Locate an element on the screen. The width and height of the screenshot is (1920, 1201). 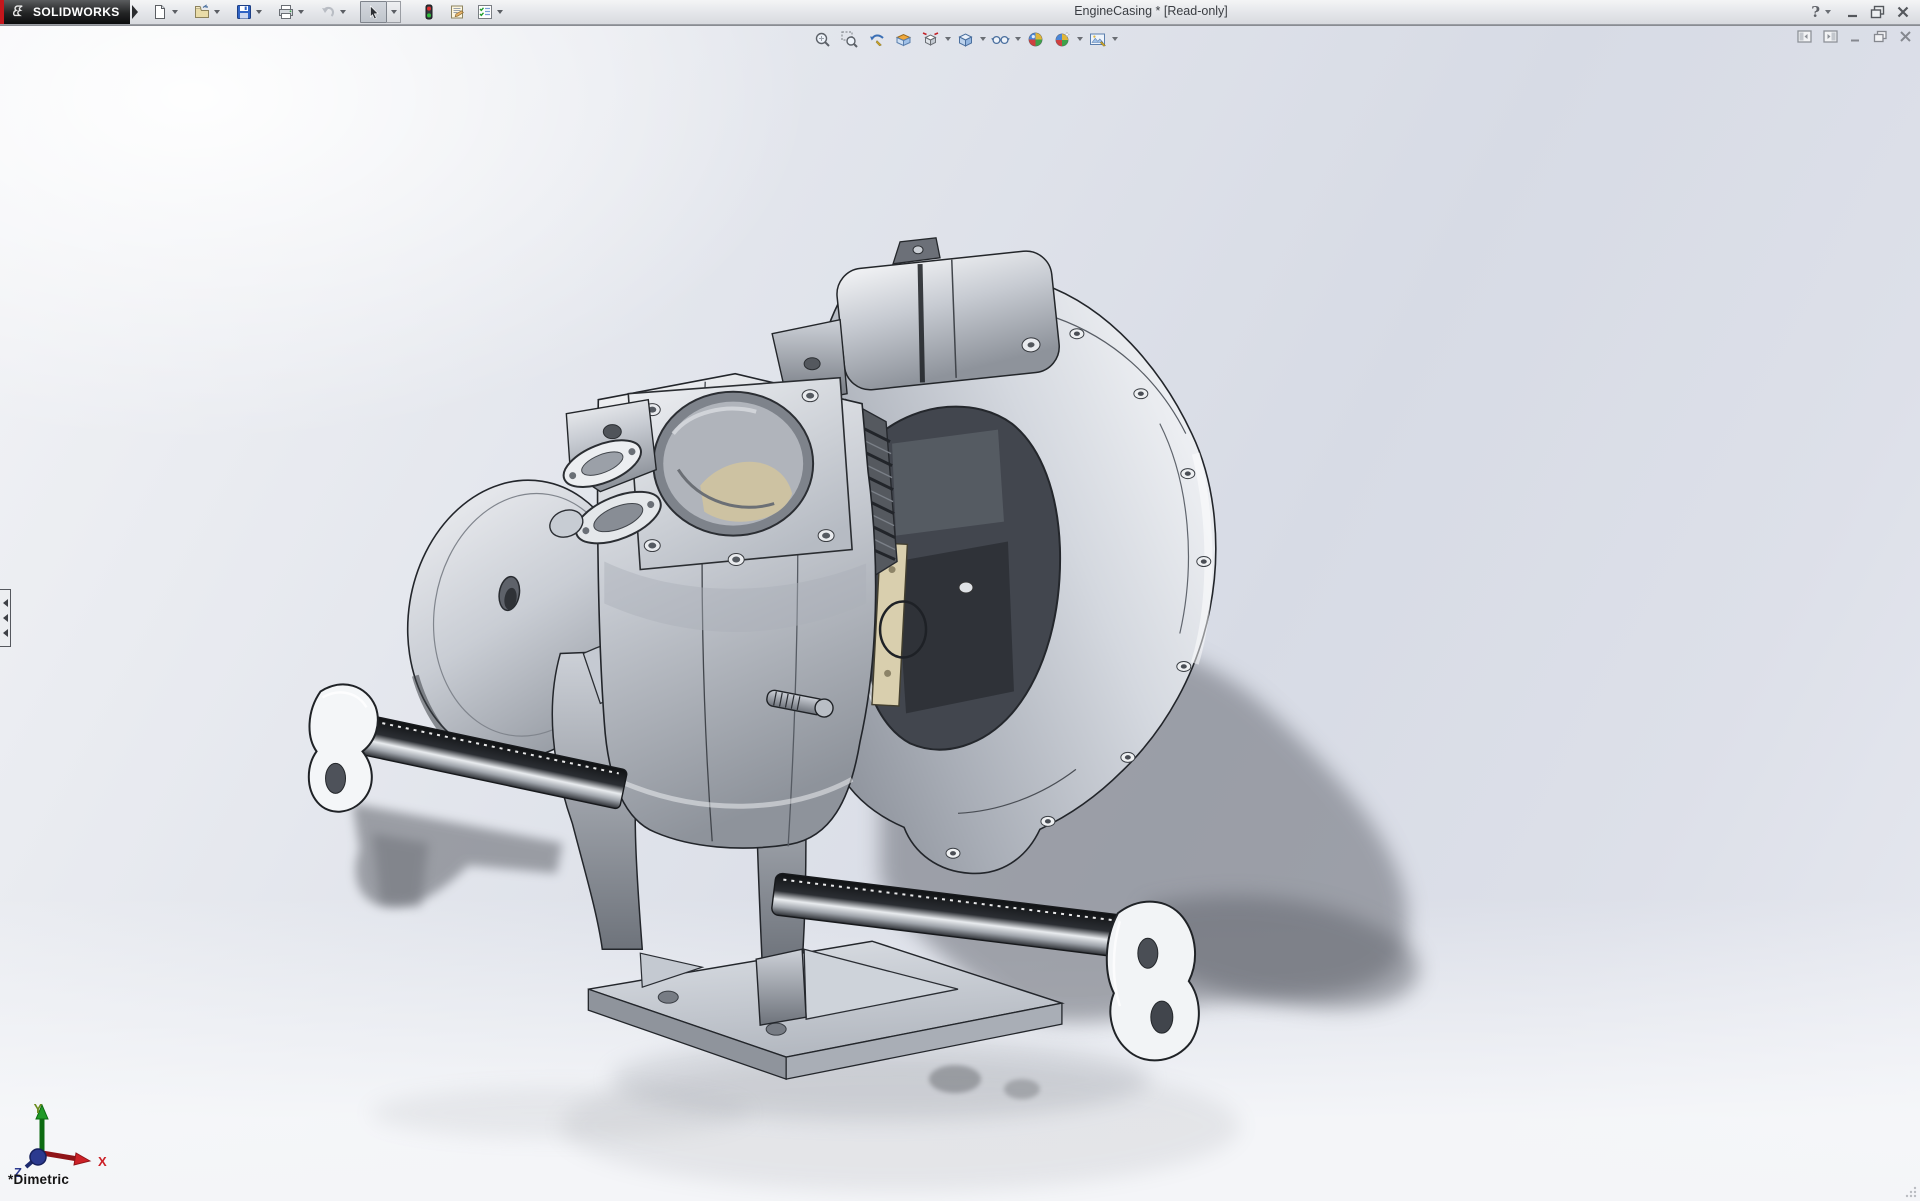
zoom-to-fit-icon is located at coordinates (822, 39).